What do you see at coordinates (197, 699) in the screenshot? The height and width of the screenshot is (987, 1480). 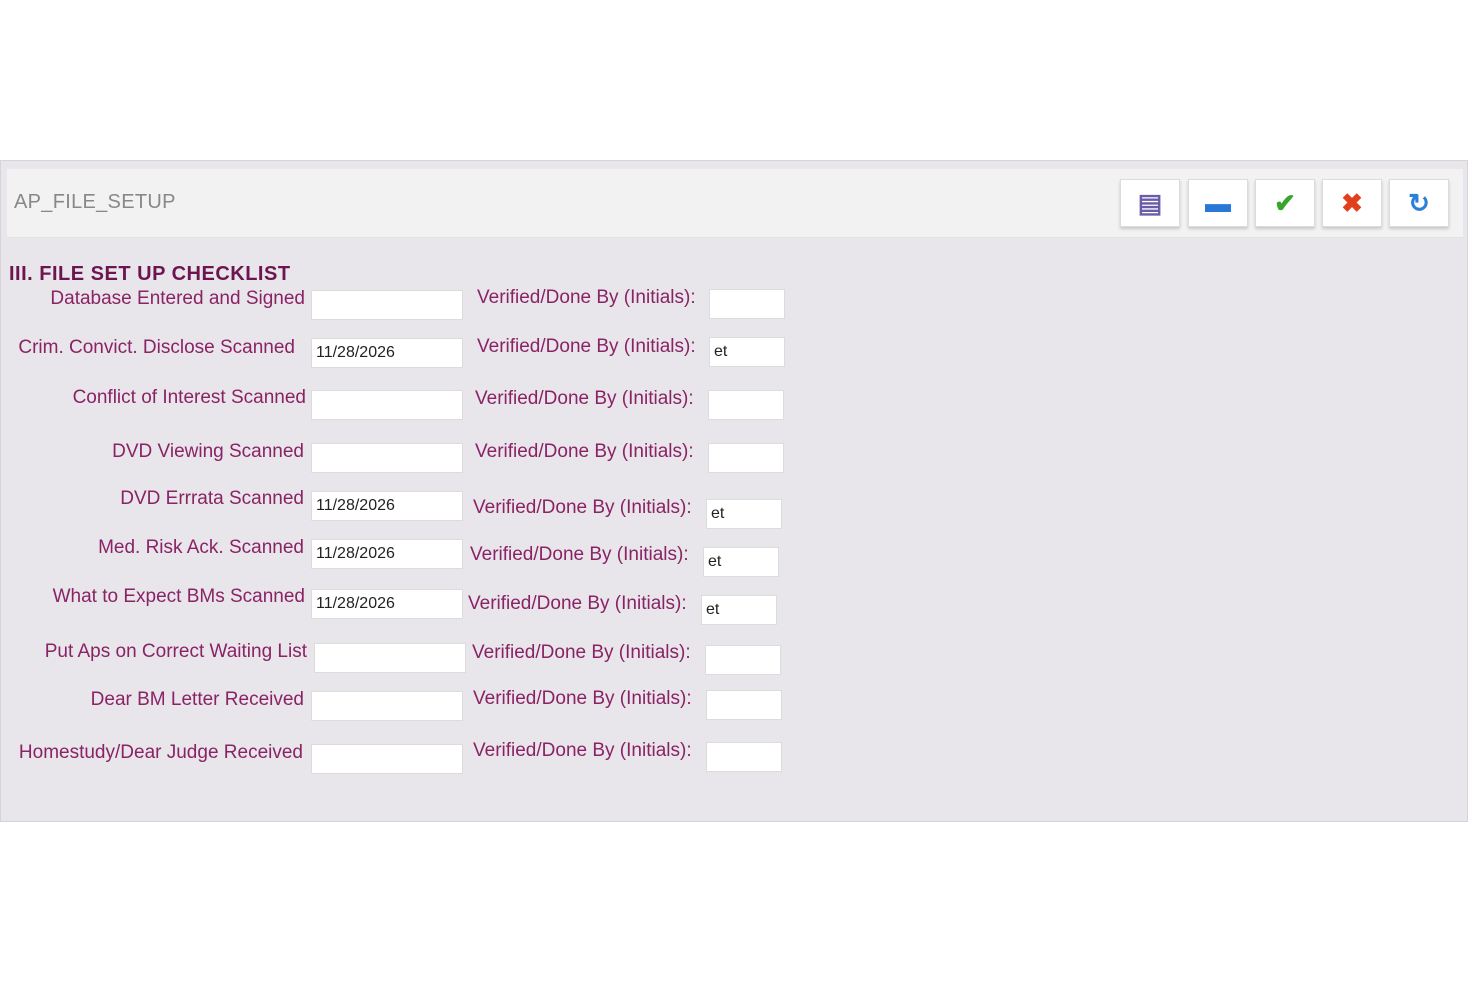 I see `checklist-label: Dear BM Letter Received` at bounding box center [197, 699].